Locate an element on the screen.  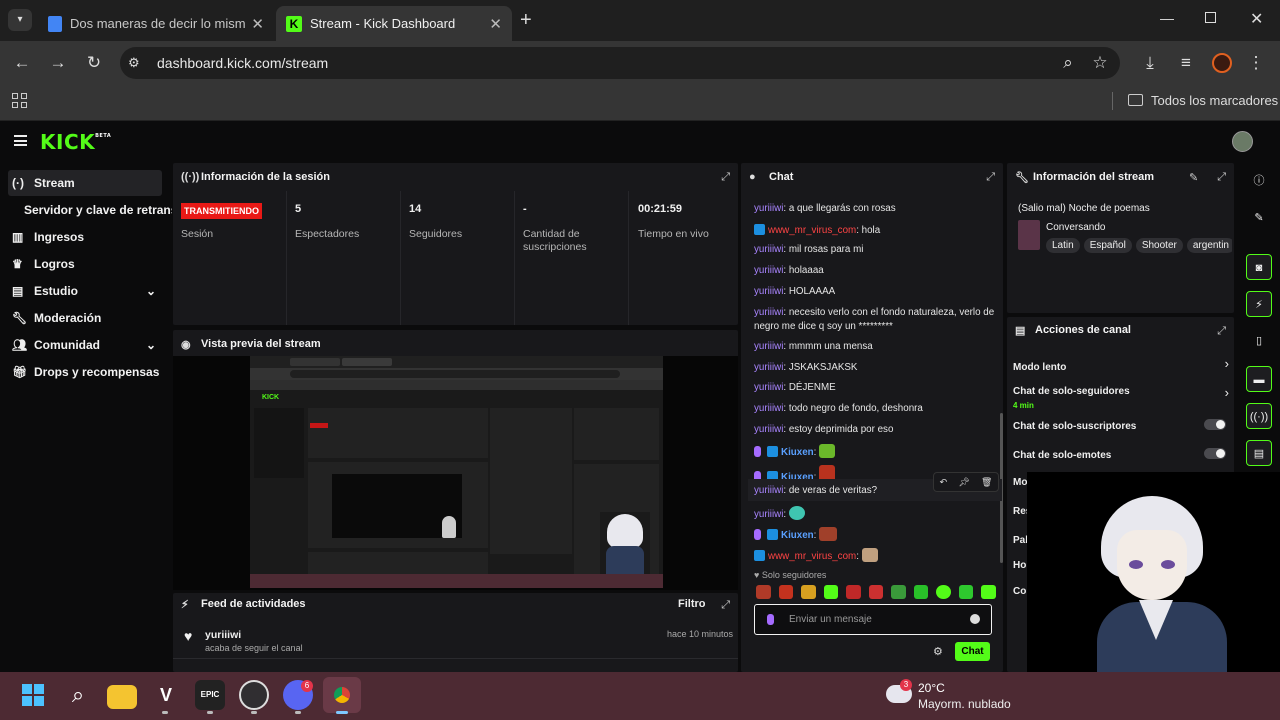
reload-icon: ↻ is located at coordinates (94, 63).